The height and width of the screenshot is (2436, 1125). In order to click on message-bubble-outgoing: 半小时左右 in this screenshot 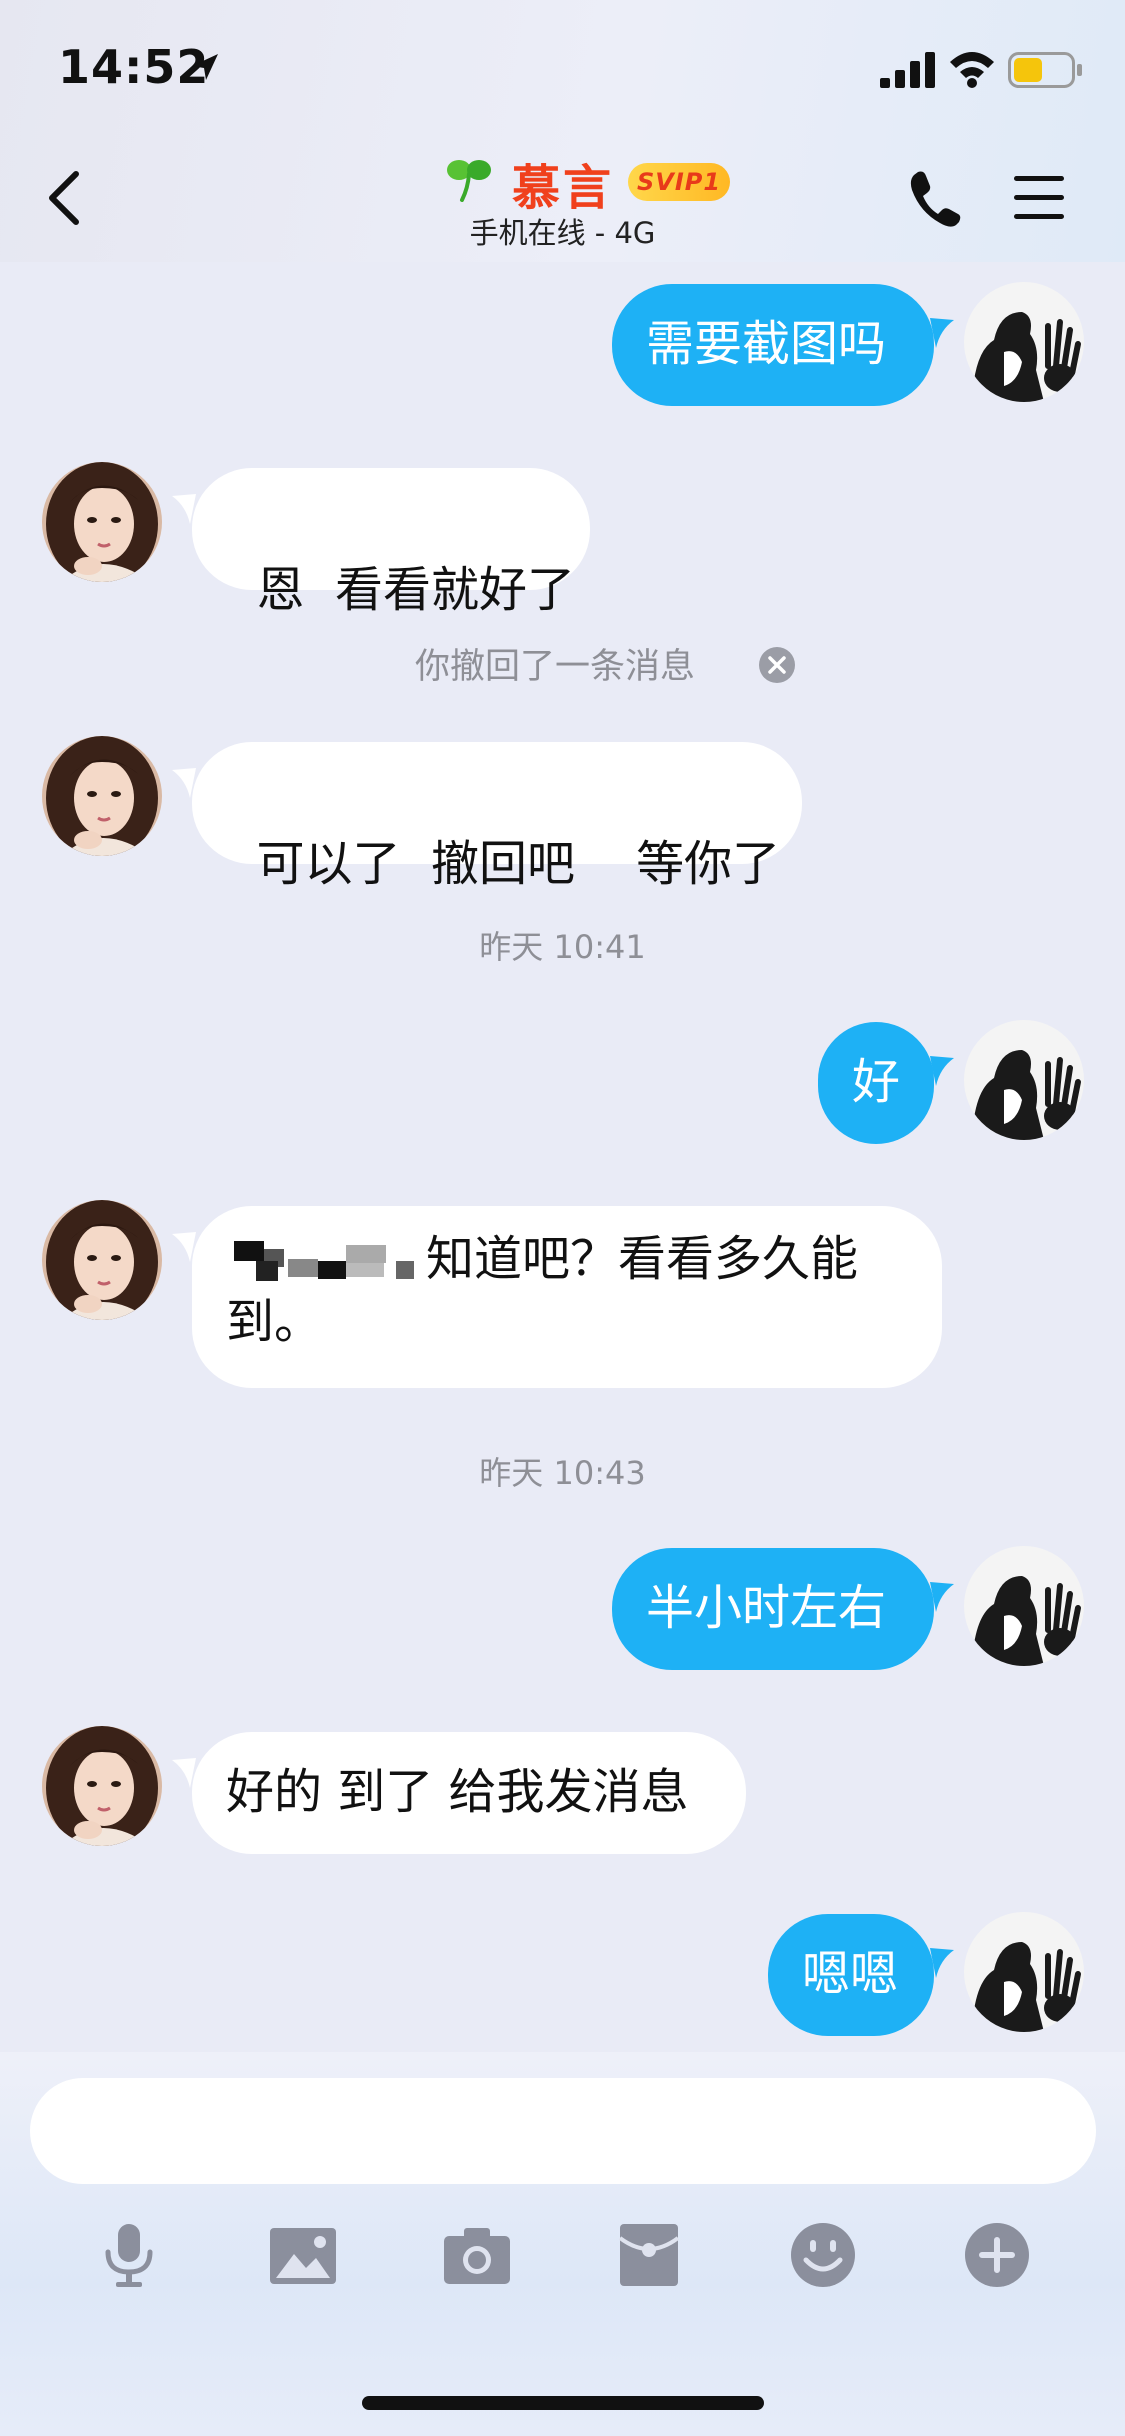, I will do `click(773, 1609)`.